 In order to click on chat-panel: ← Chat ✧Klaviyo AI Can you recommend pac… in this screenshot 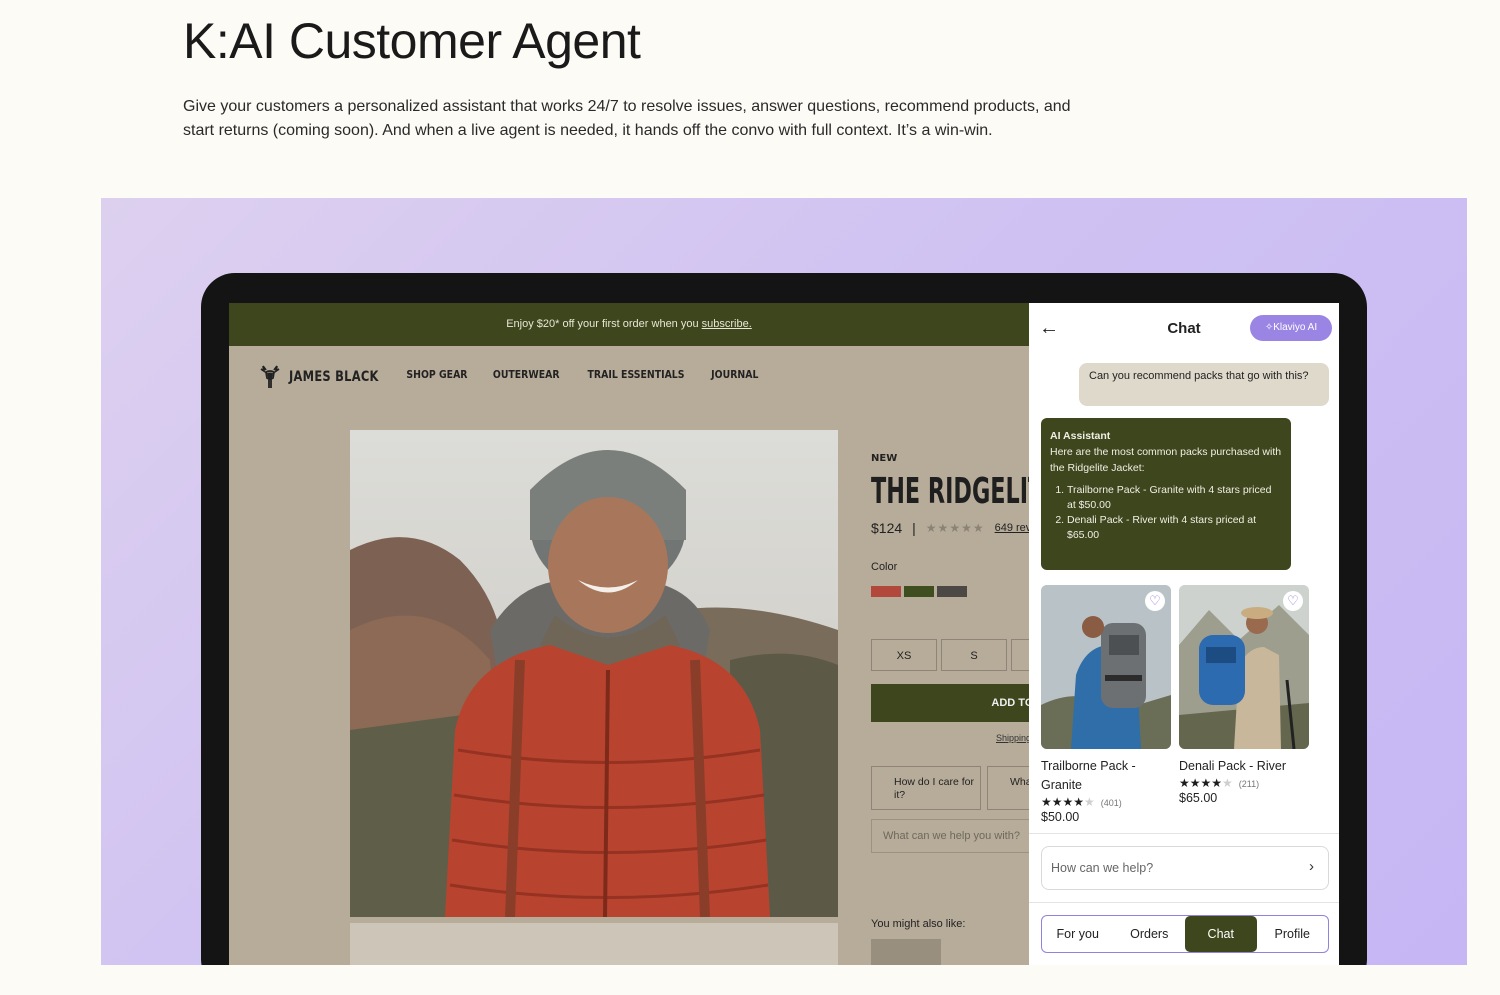, I will do `click(1184, 634)`.